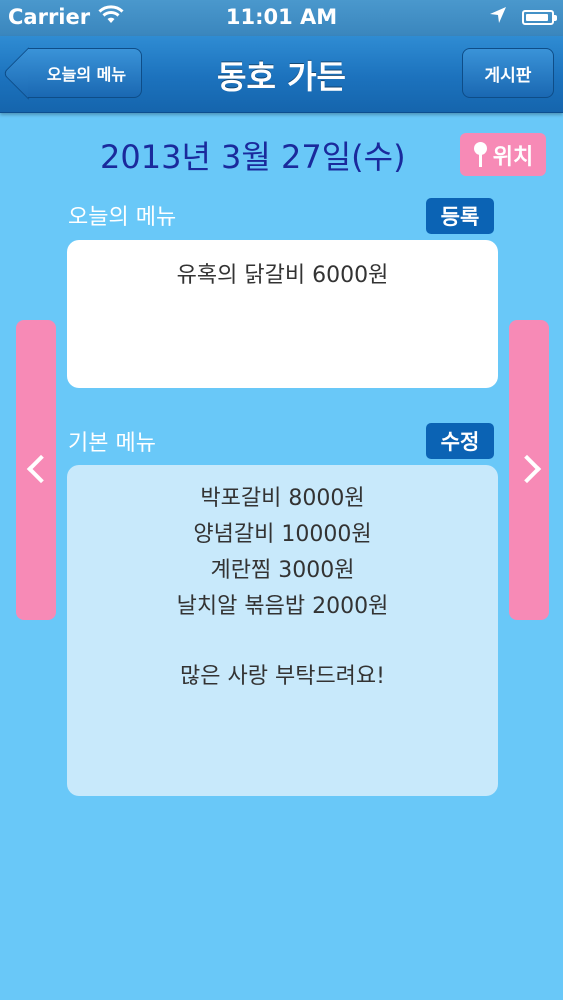  Describe the element at coordinates (282, 606) in the screenshot. I see `menu-item: 날치알 볶음밥 2000원` at that location.